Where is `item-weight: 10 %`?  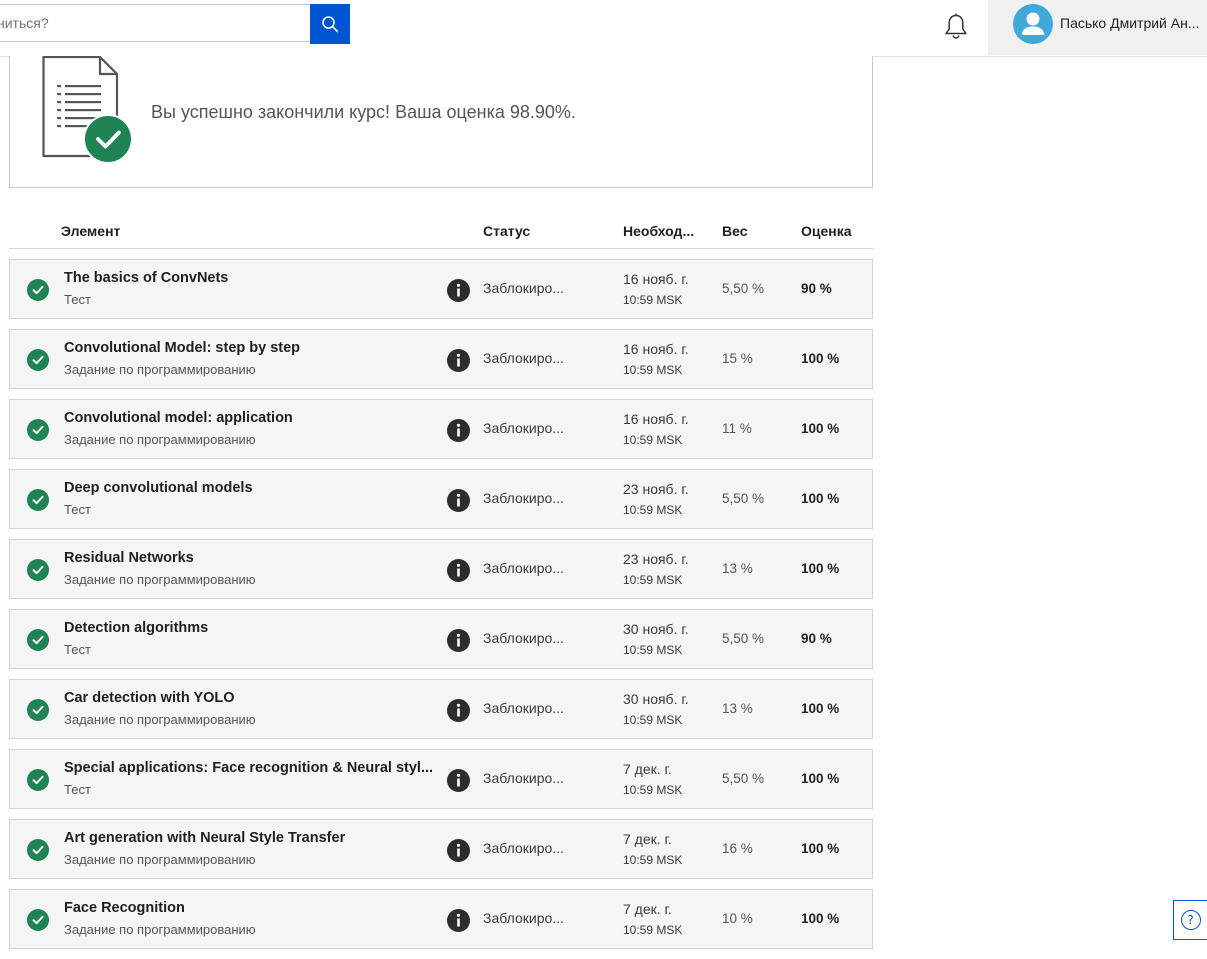
item-weight: 10 % is located at coordinates (737, 918).